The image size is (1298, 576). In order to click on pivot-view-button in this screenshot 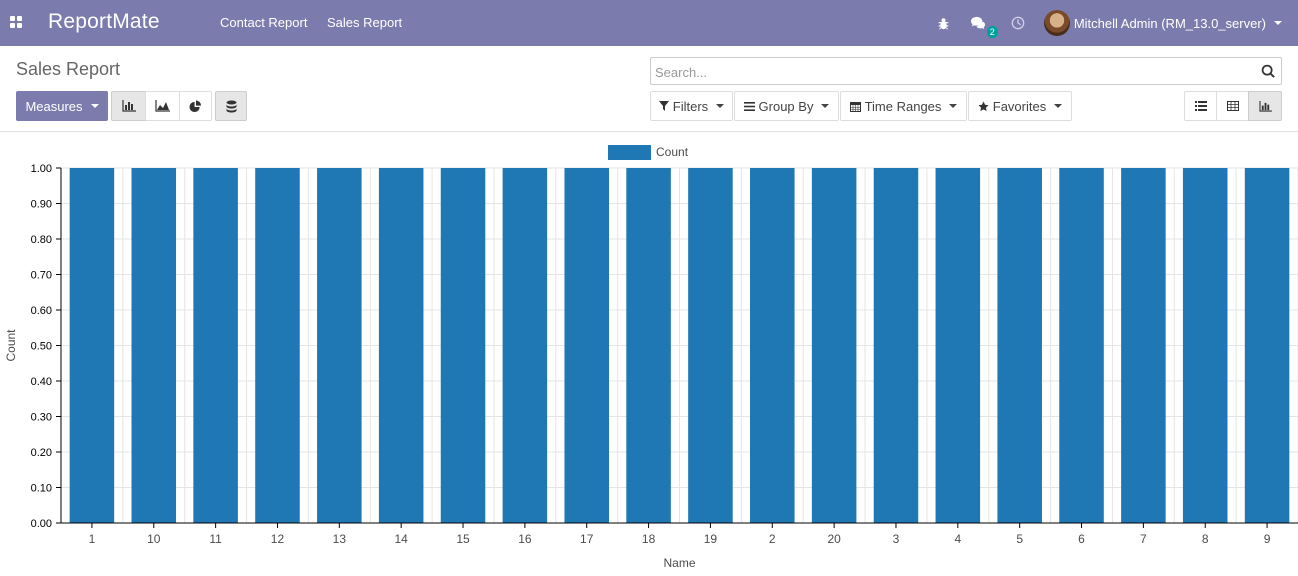, I will do `click(1232, 106)`.